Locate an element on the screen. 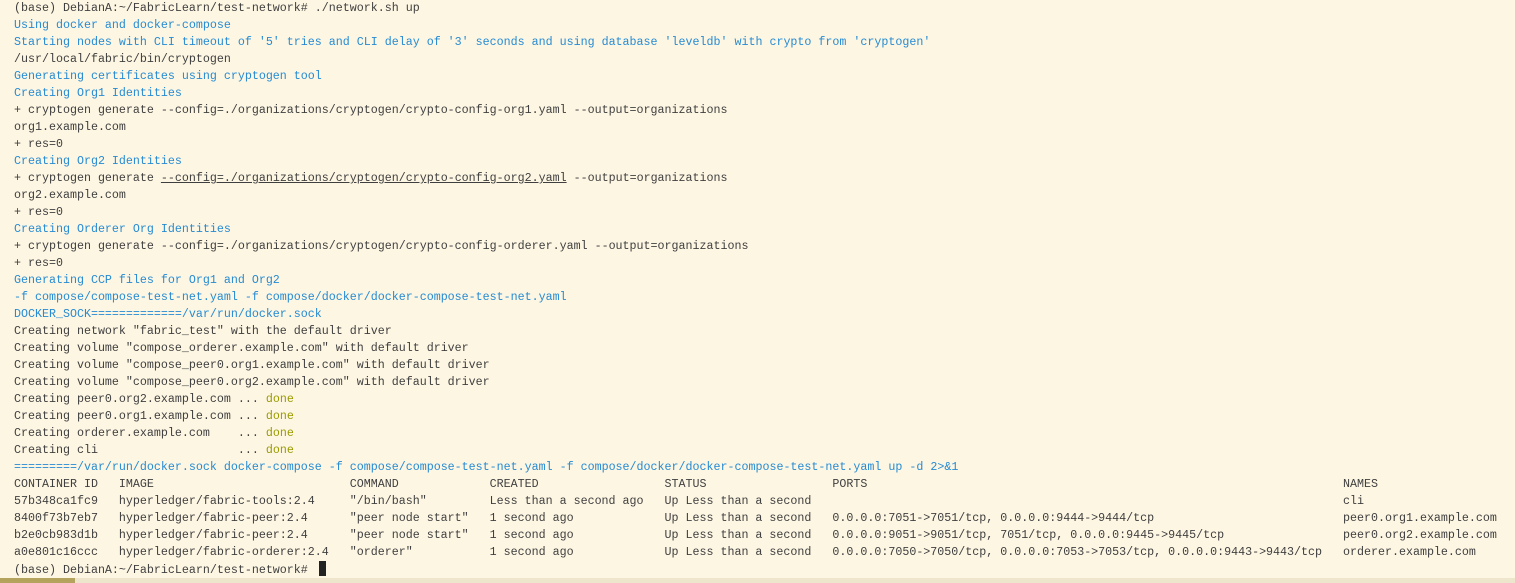 This screenshot has width=1515, height=583. cell-names: orderer.example.com is located at coordinates (1409, 552).